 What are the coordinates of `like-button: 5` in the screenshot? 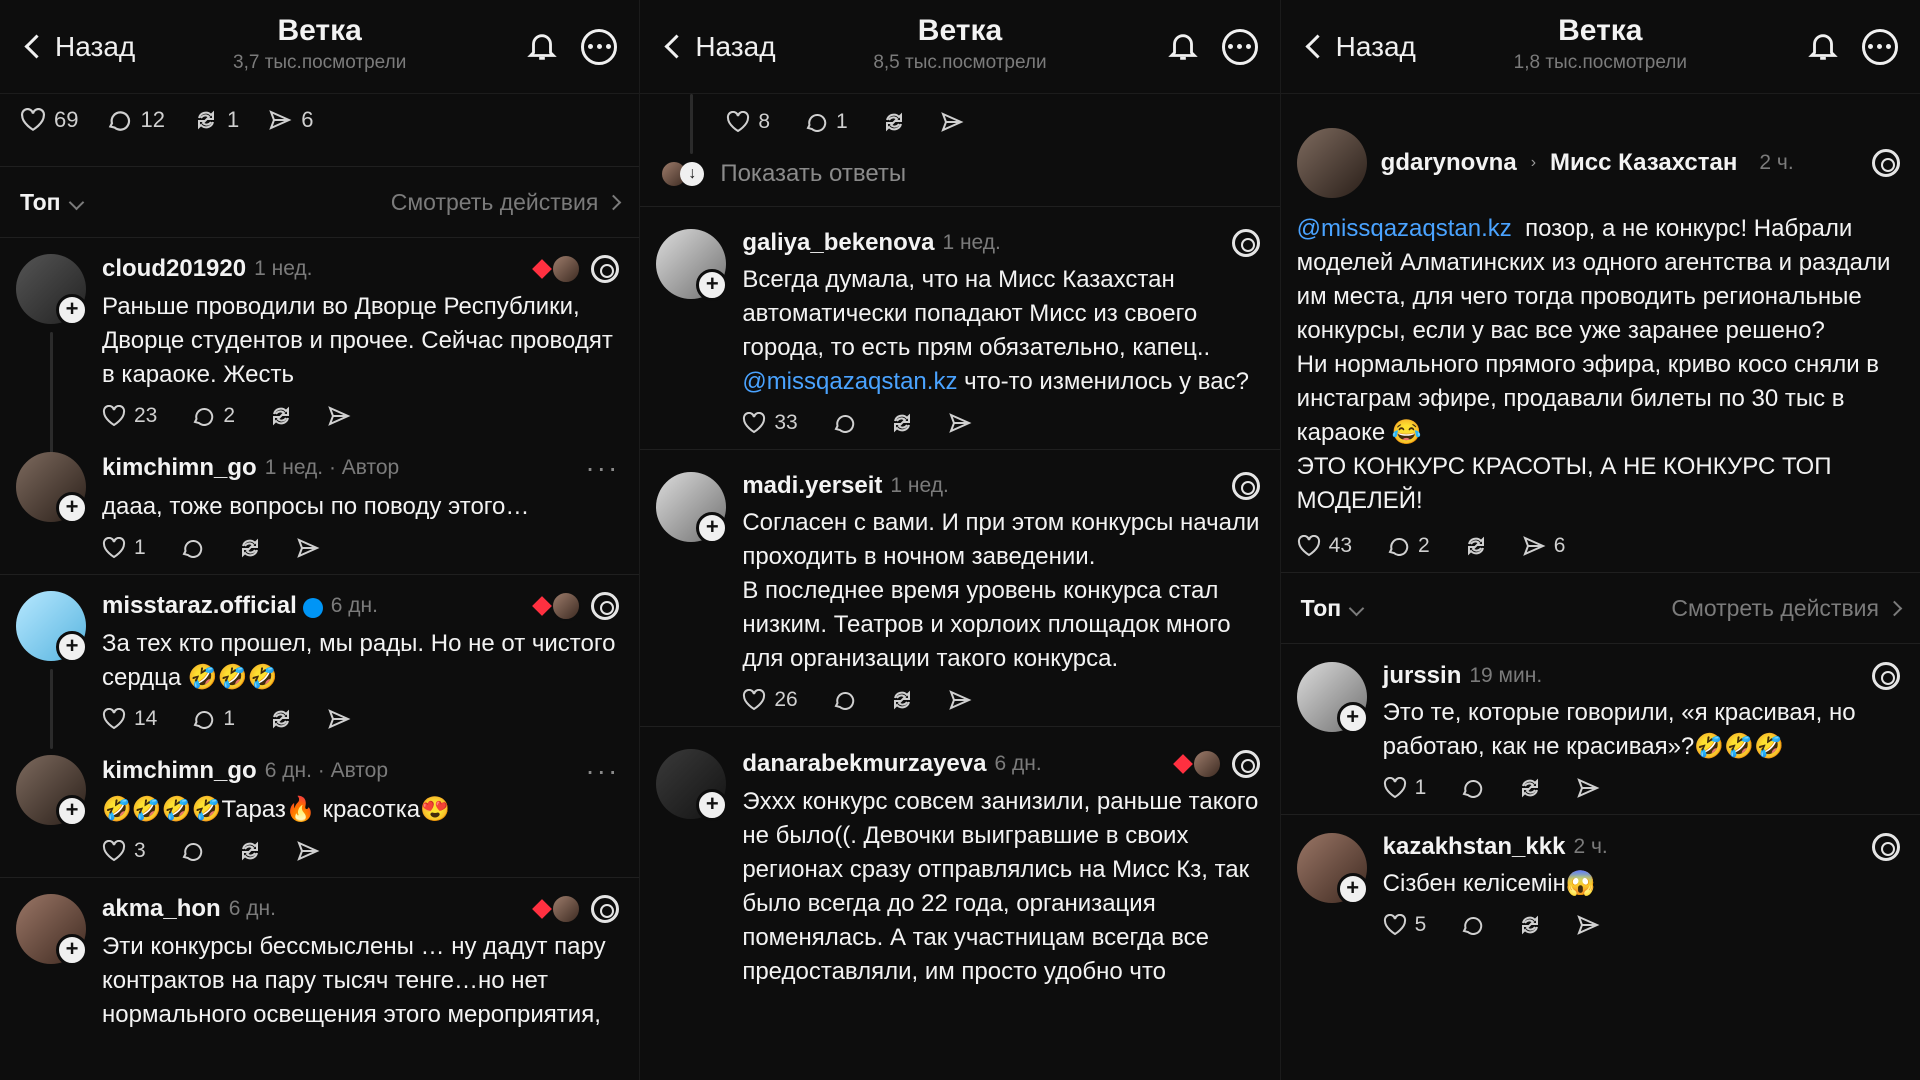 It's located at (1404, 925).